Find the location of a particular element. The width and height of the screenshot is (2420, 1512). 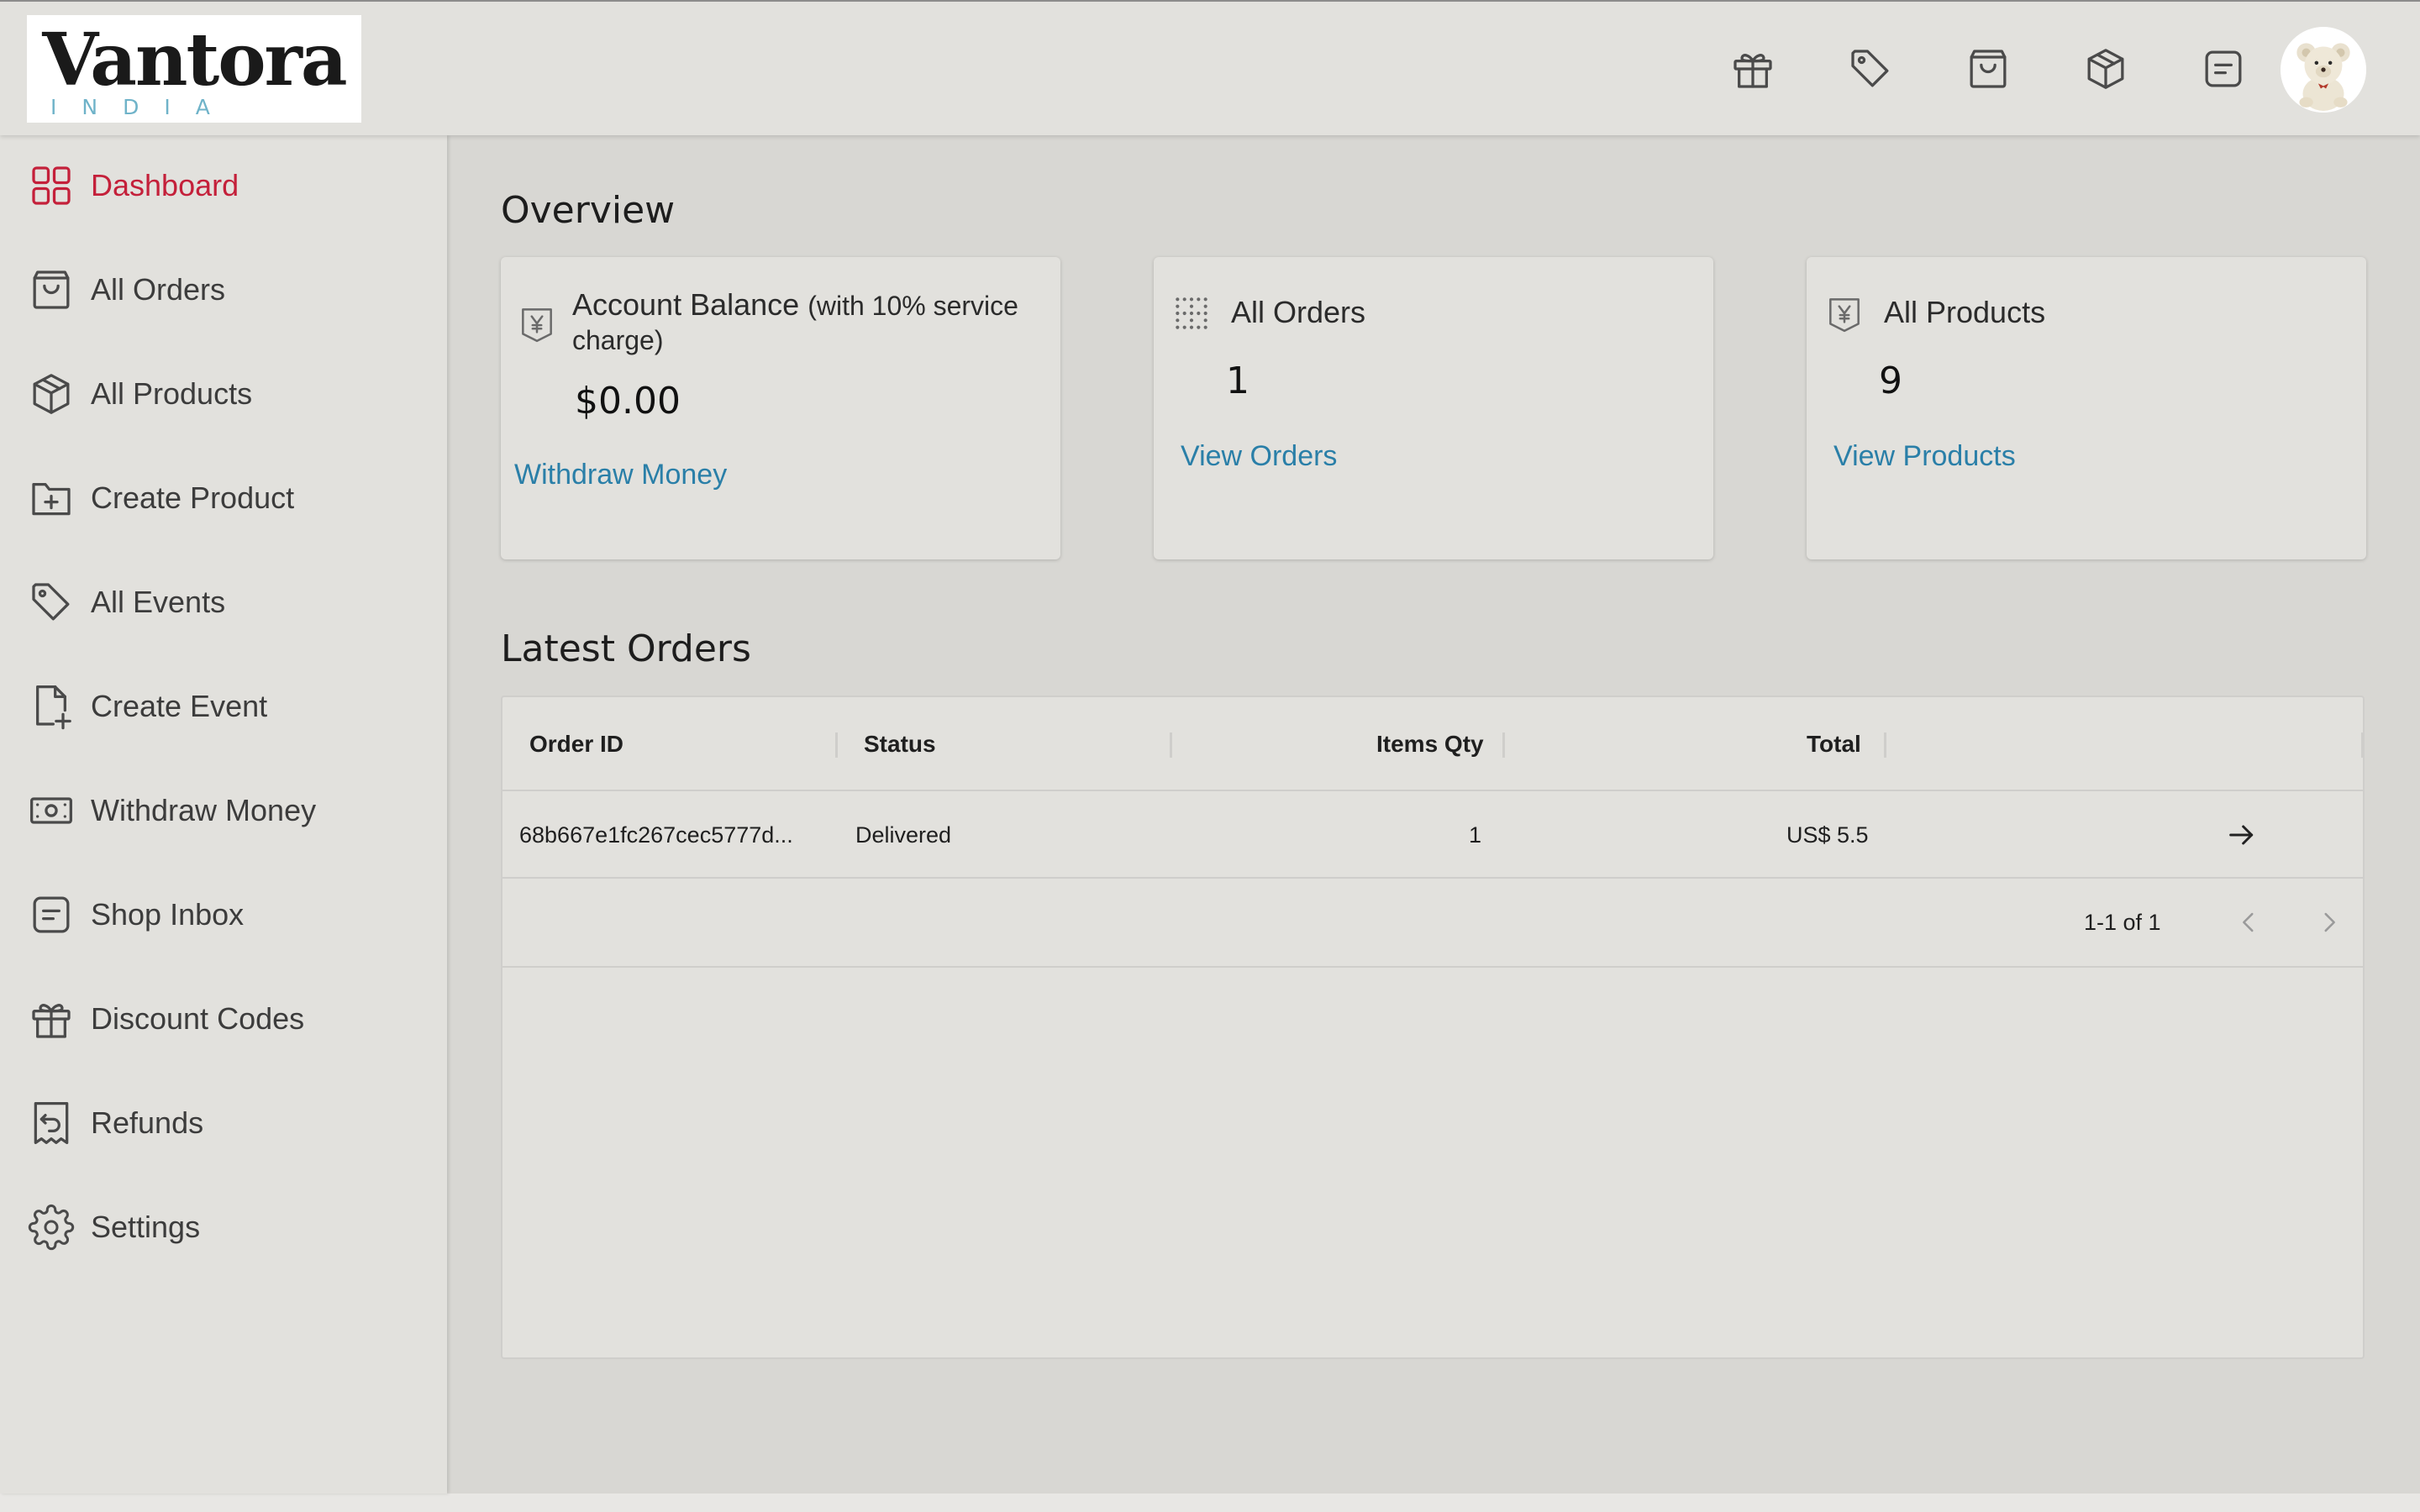

file-plus-icon is located at coordinates (52, 706).